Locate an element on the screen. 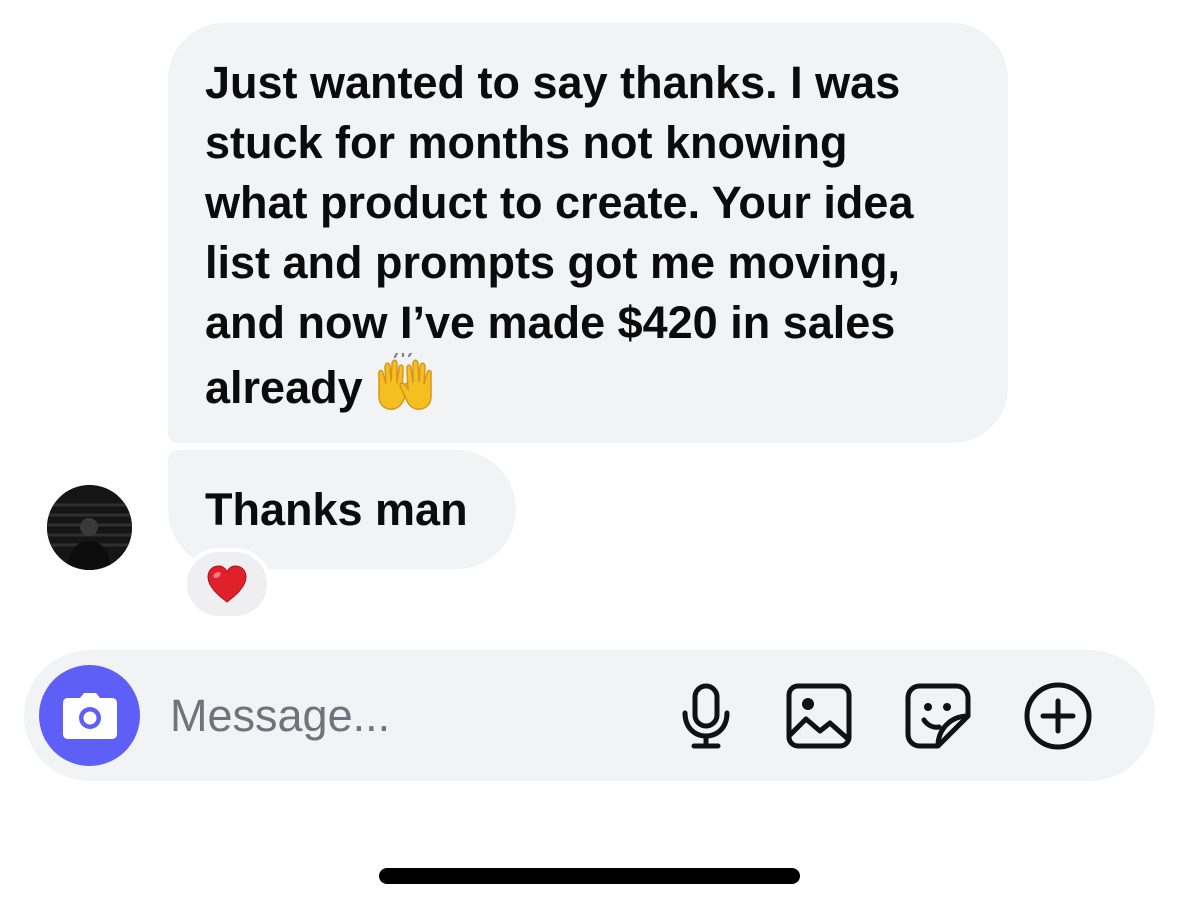  message-line: Just wanted to say thanks. I was is located at coordinates (553, 82).